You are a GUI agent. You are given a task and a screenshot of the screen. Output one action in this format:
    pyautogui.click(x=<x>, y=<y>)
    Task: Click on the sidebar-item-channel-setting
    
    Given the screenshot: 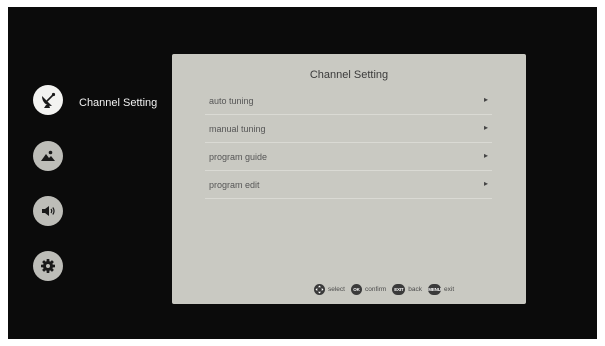 What is the action you would take?
    pyautogui.click(x=48, y=100)
    